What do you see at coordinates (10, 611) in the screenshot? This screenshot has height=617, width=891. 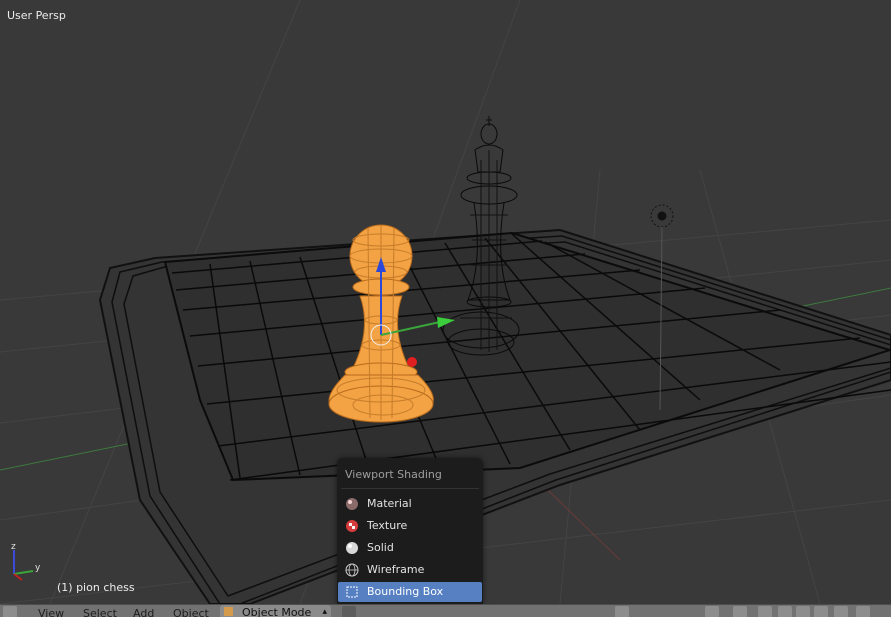 I see `editor-type-icon` at bounding box center [10, 611].